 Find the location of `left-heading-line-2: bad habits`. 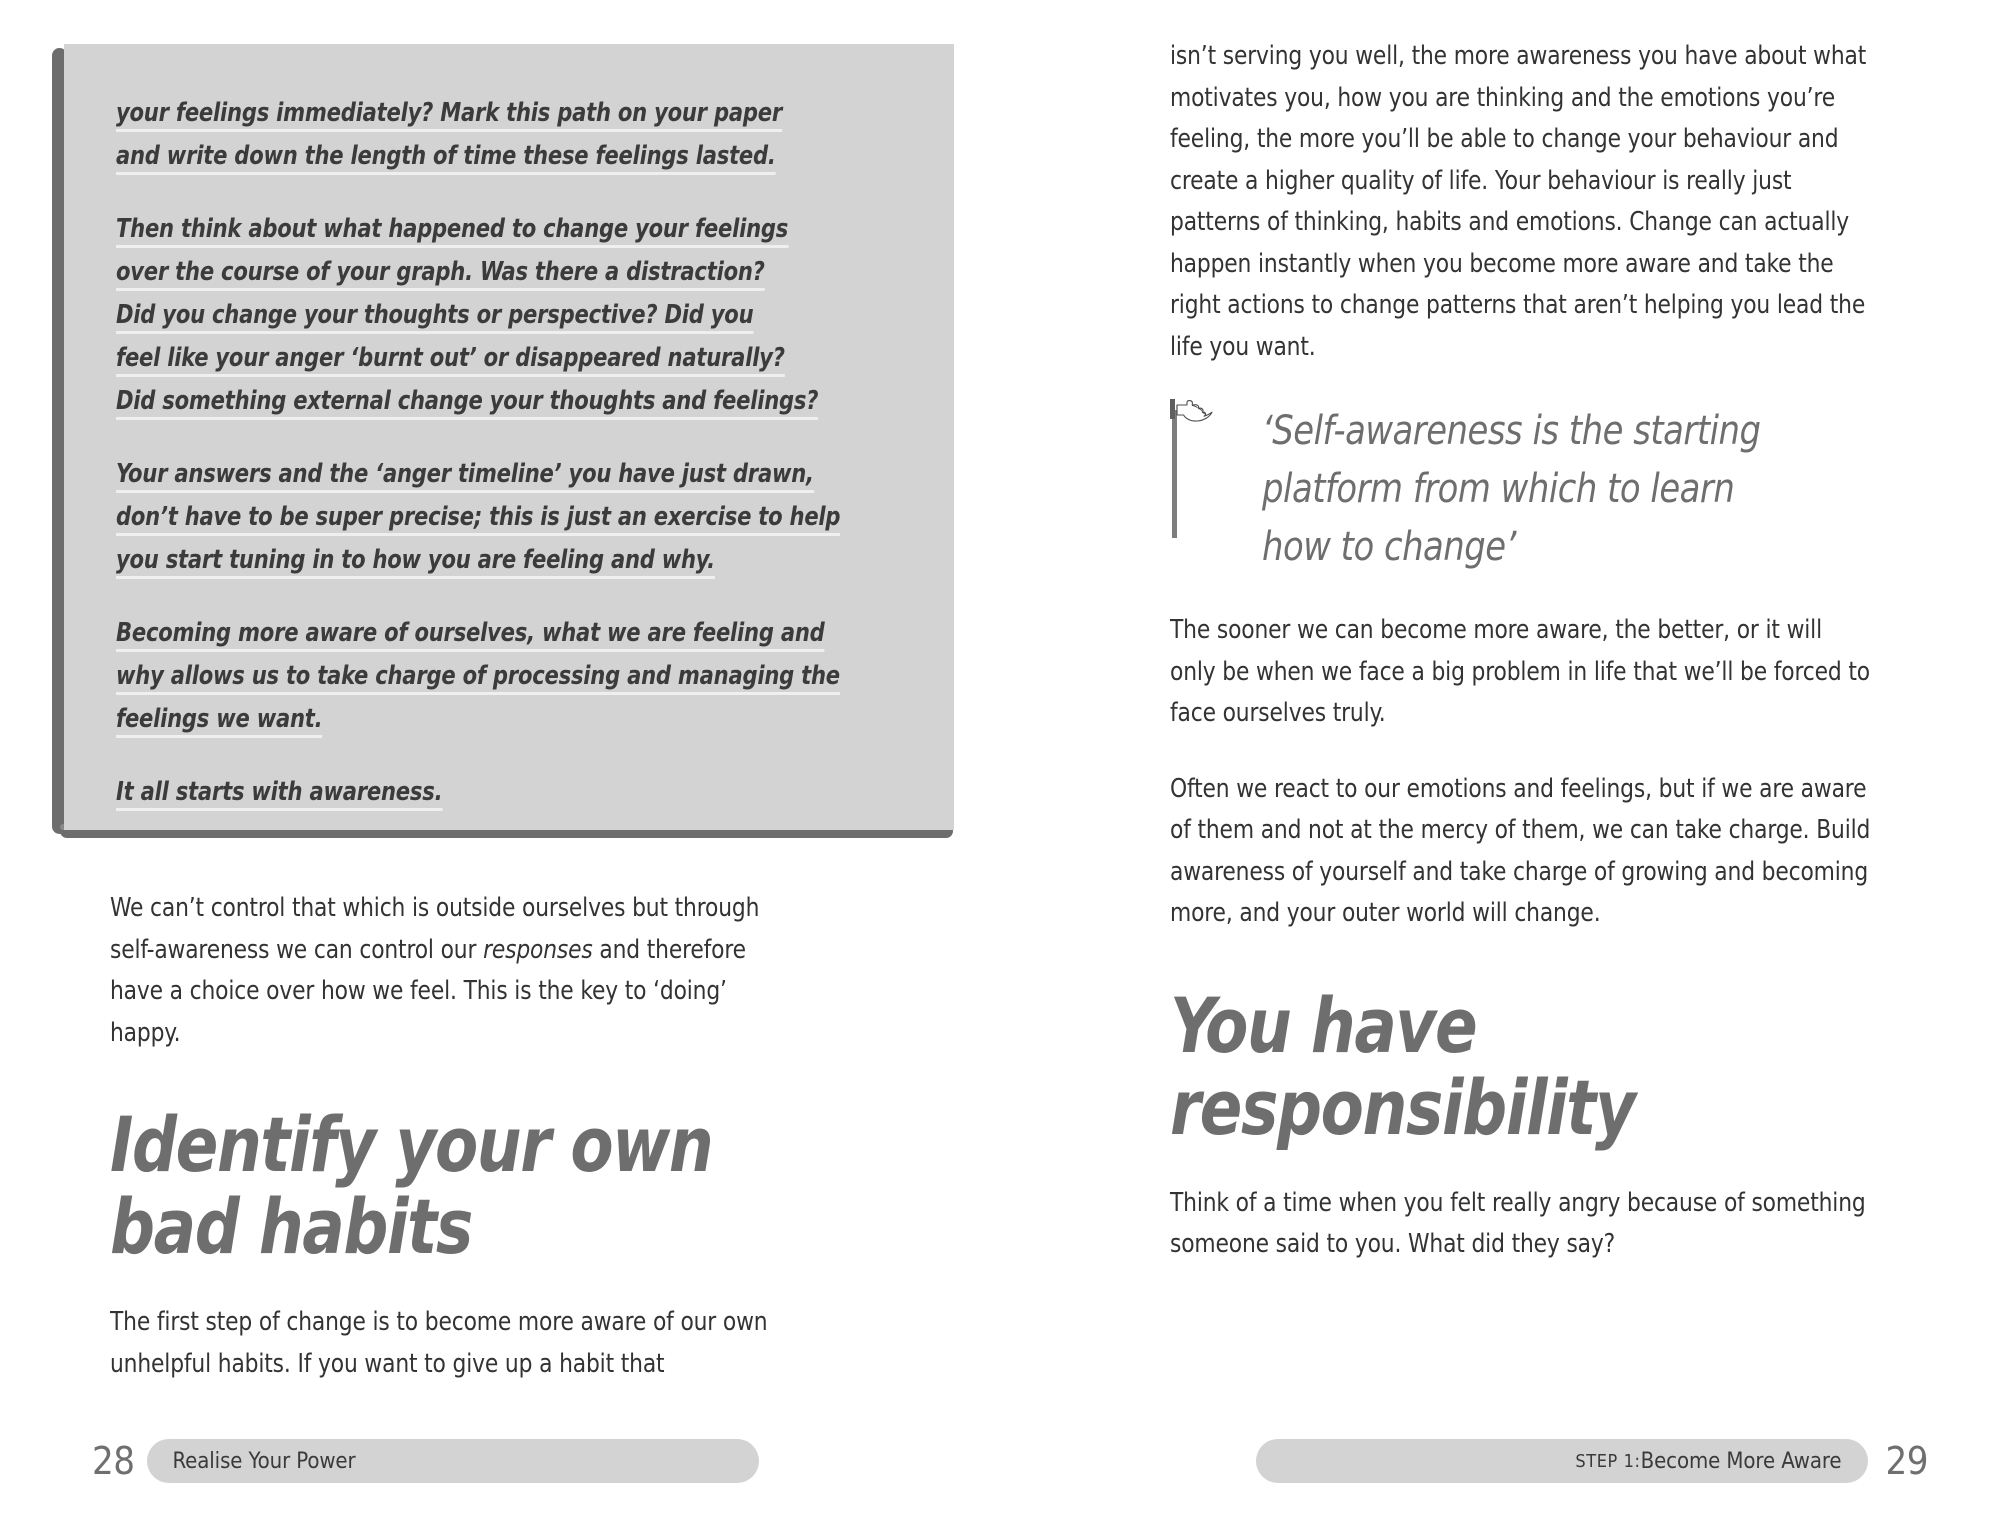

left-heading-line-2: bad habits is located at coordinates (291, 1226).